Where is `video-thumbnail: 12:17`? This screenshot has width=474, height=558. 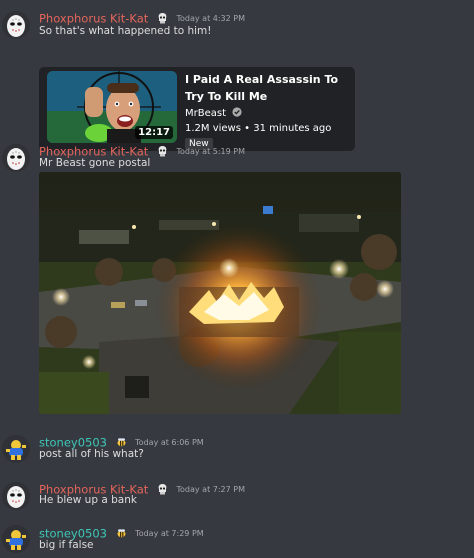 video-thumbnail: 12:17 is located at coordinates (112, 107).